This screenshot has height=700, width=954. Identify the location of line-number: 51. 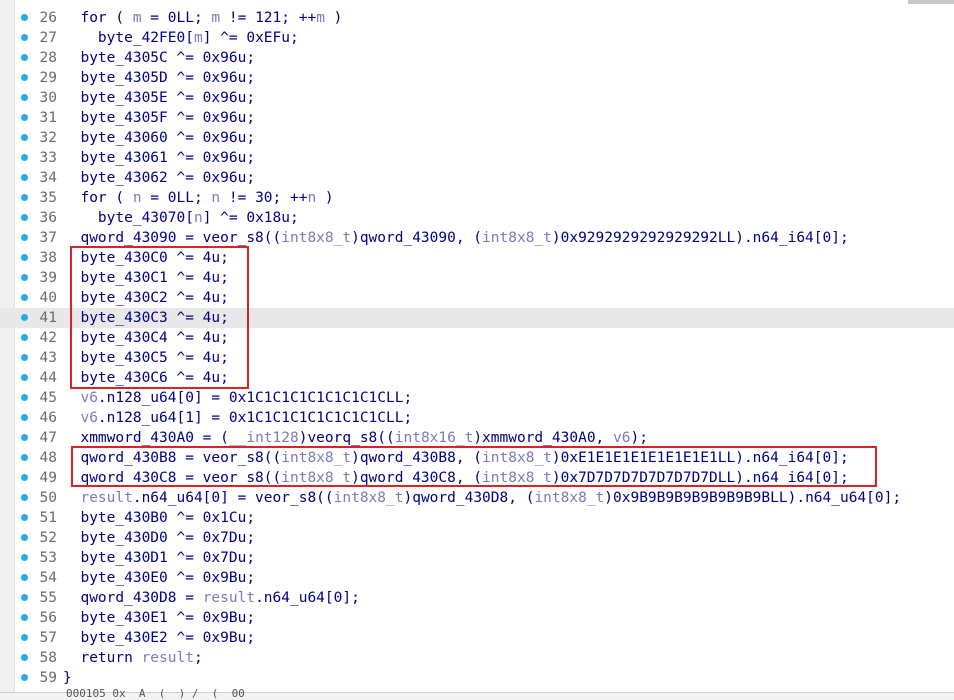
(48, 518).